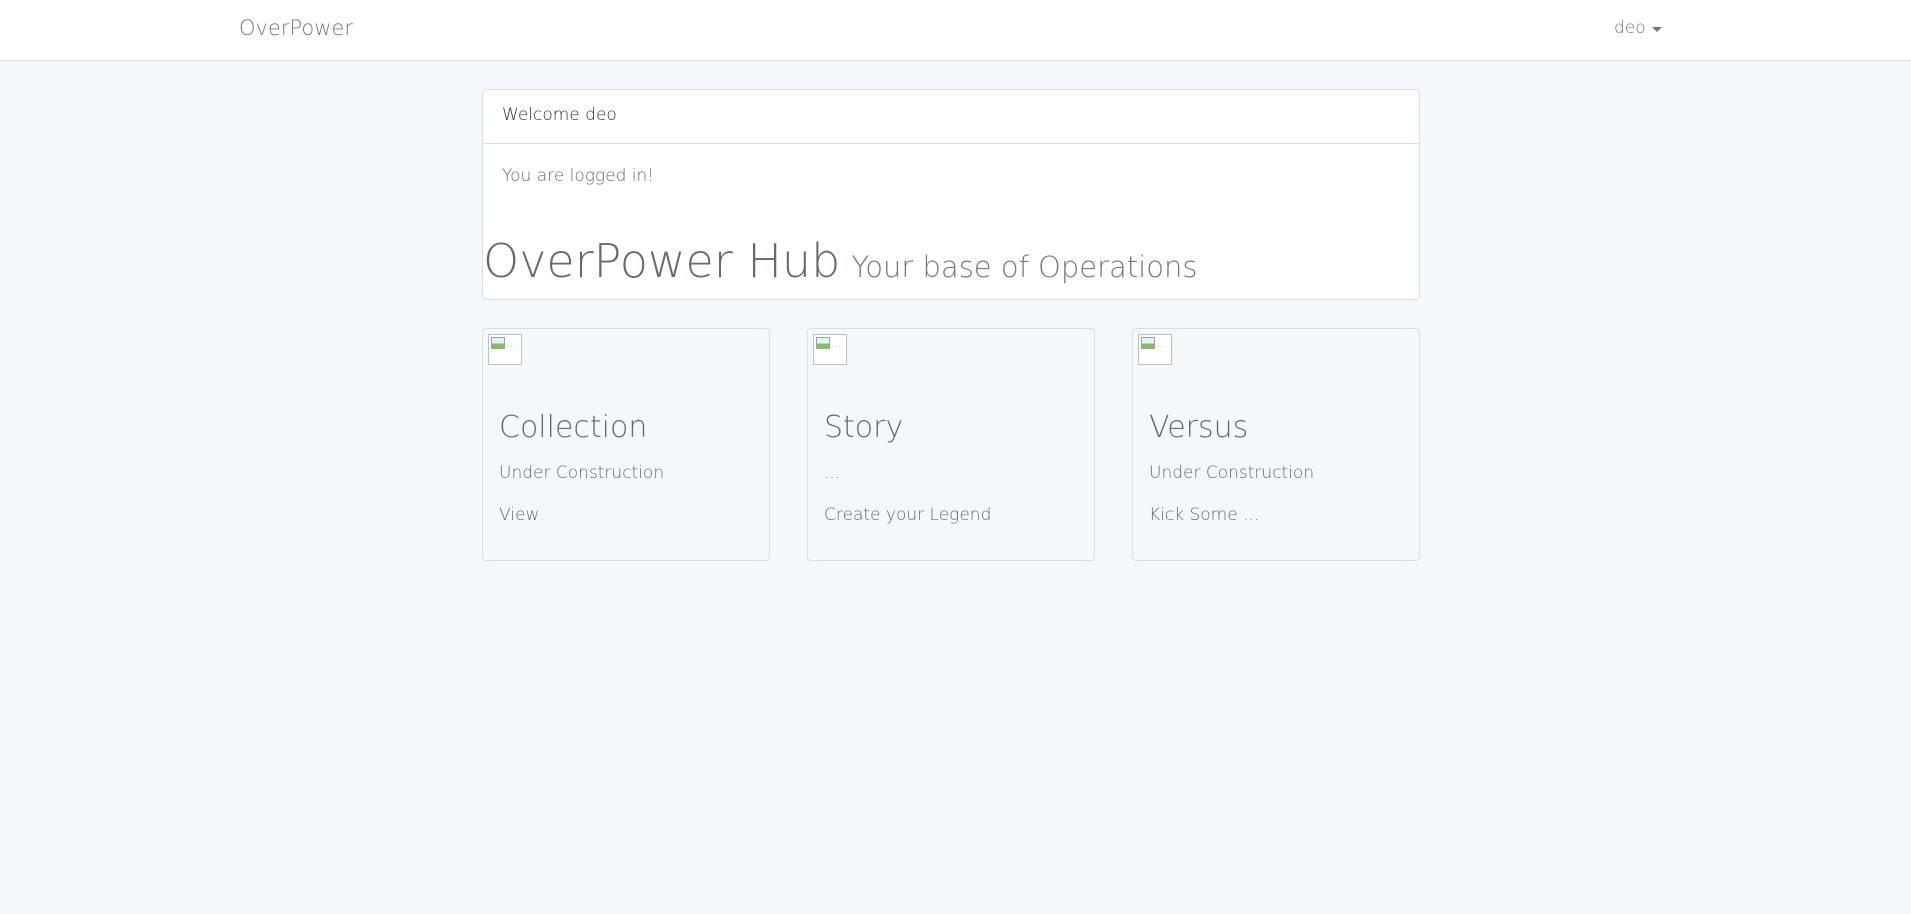  Describe the element at coordinates (1199, 427) in the screenshot. I see `card-title: Versus` at that location.